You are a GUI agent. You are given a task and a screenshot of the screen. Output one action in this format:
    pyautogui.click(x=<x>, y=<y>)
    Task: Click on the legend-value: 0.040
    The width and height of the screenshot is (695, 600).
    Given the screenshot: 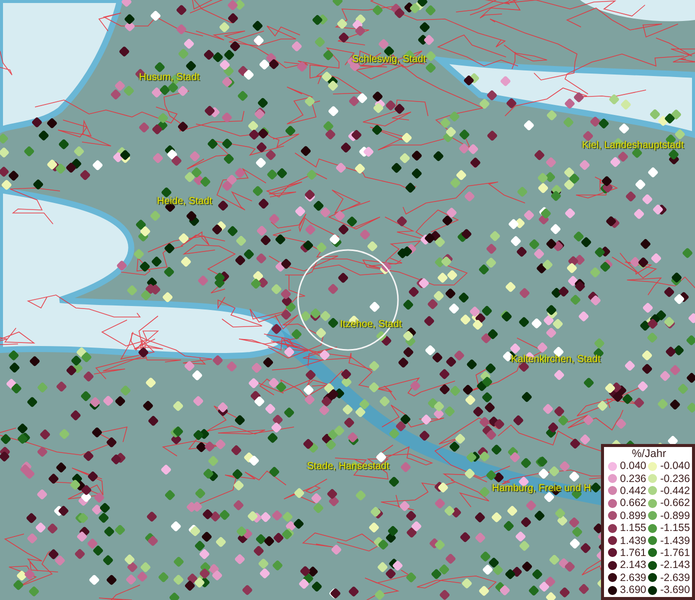 What is the action you would take?
    pyautogui.click(x=633, y=466)
    